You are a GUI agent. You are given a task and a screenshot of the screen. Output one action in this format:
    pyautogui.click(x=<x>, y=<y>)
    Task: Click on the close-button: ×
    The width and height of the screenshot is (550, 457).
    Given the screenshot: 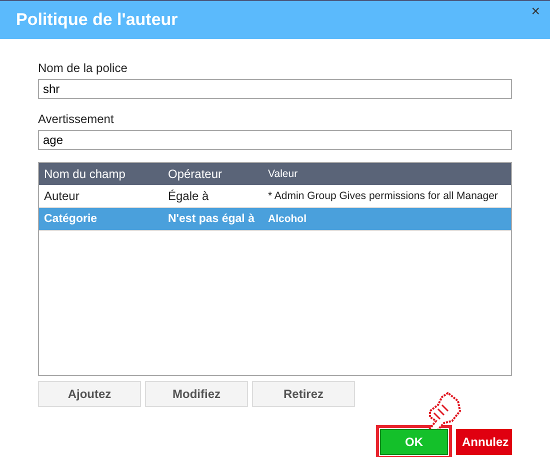 What is the action you would take?
    pyautogui.click(x=535, y=11)
    